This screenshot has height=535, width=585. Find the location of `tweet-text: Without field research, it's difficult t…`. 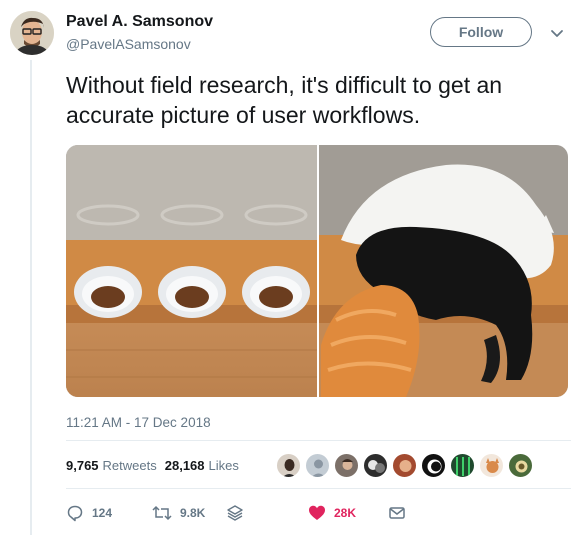

tweet-text: Without field research, it's difficult t… is located at coordinates (284, 100).